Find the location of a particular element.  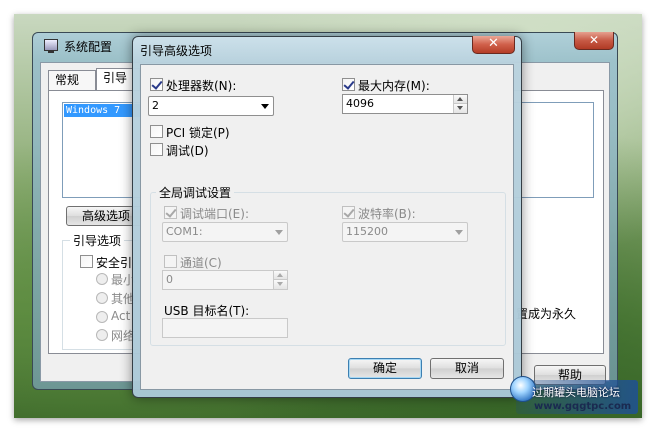

dialog-close-button: ✕ is located at coordinates (493, 45).